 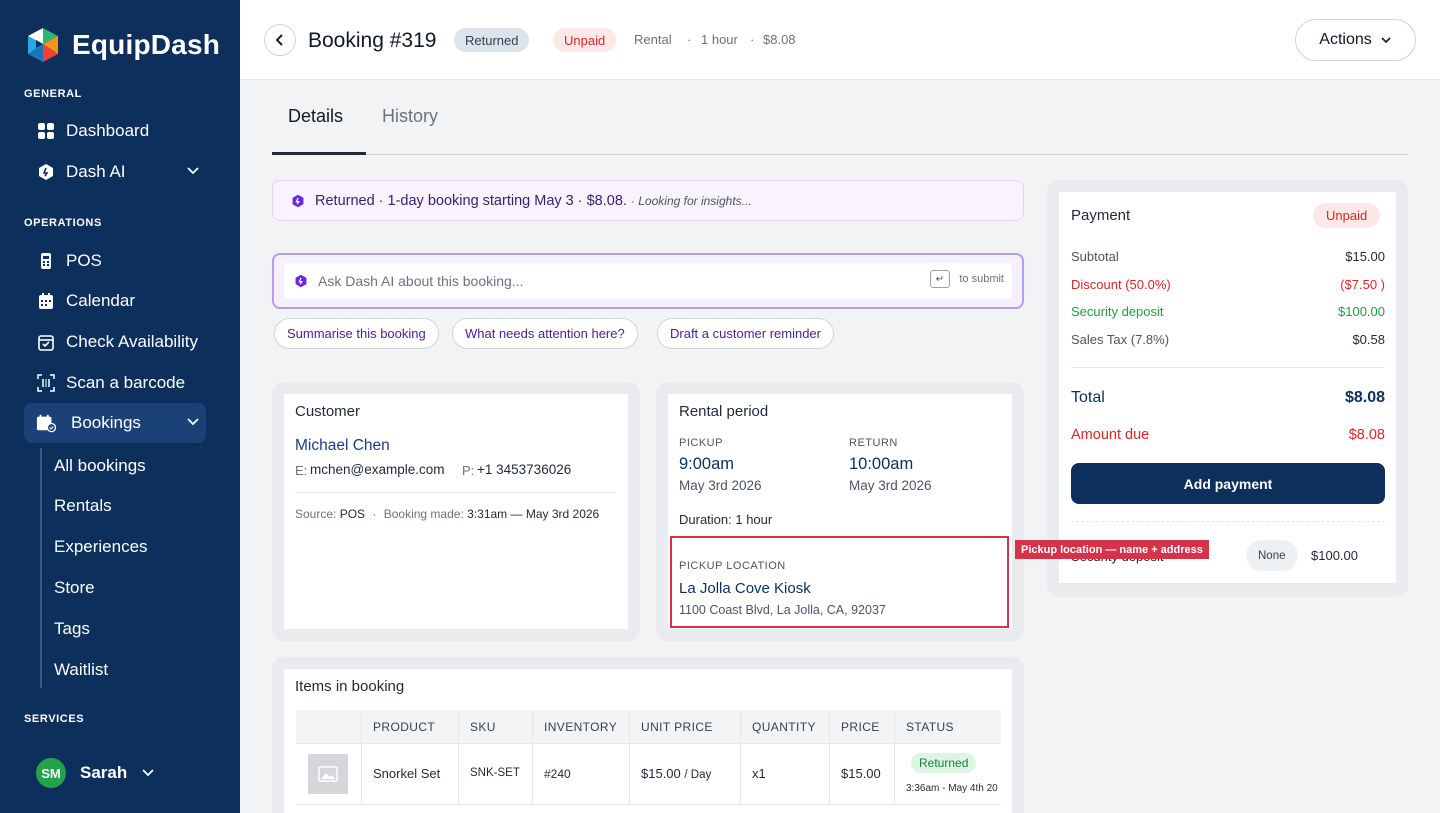 What do you see at coordinates (981, 279) in the screenshot?
I see `submit-hint: to submit` at bounding box center [981, 279].